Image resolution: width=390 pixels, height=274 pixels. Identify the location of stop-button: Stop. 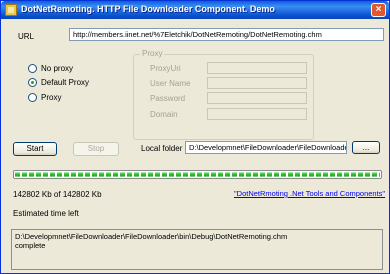
(96, 149).